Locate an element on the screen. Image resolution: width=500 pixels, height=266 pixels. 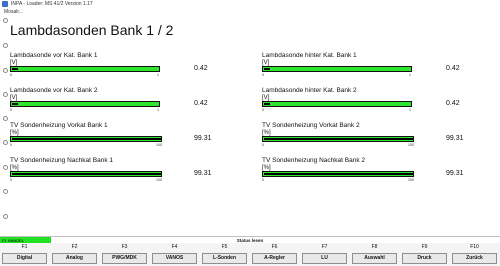
function-key-number: F1 is located at coordinates (24, 247).